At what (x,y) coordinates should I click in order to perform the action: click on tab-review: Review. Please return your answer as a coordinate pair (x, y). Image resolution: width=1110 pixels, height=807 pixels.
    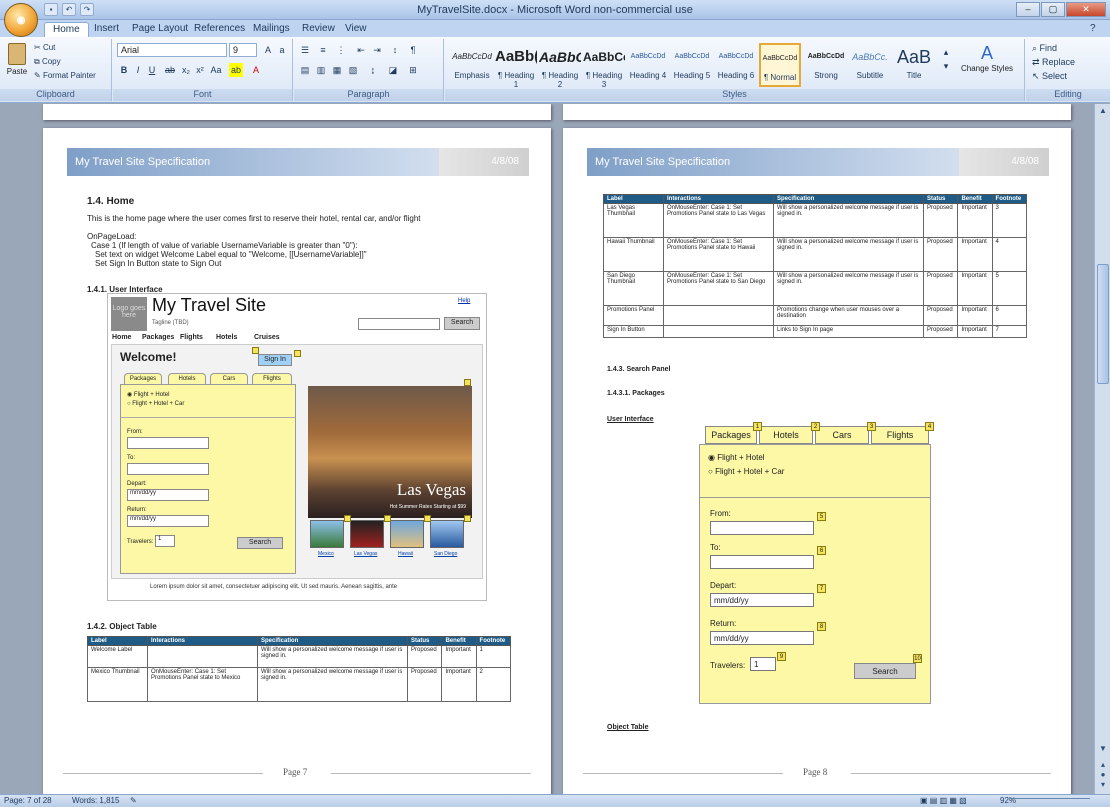
    Looking at the image, I should click on (318, 28).